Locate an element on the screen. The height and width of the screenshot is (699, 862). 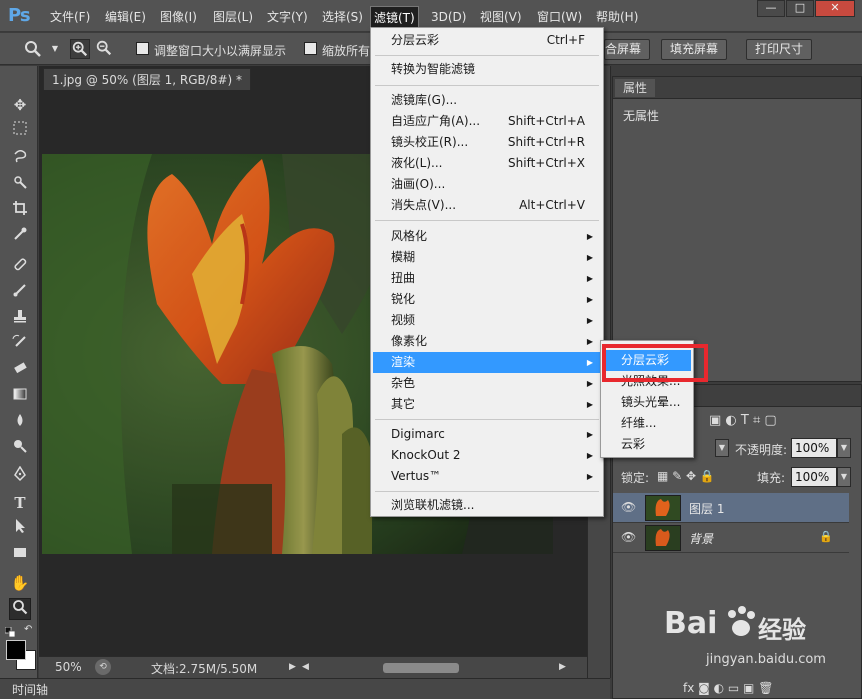
pen-tool-icon is located at coordinates (20, 476).